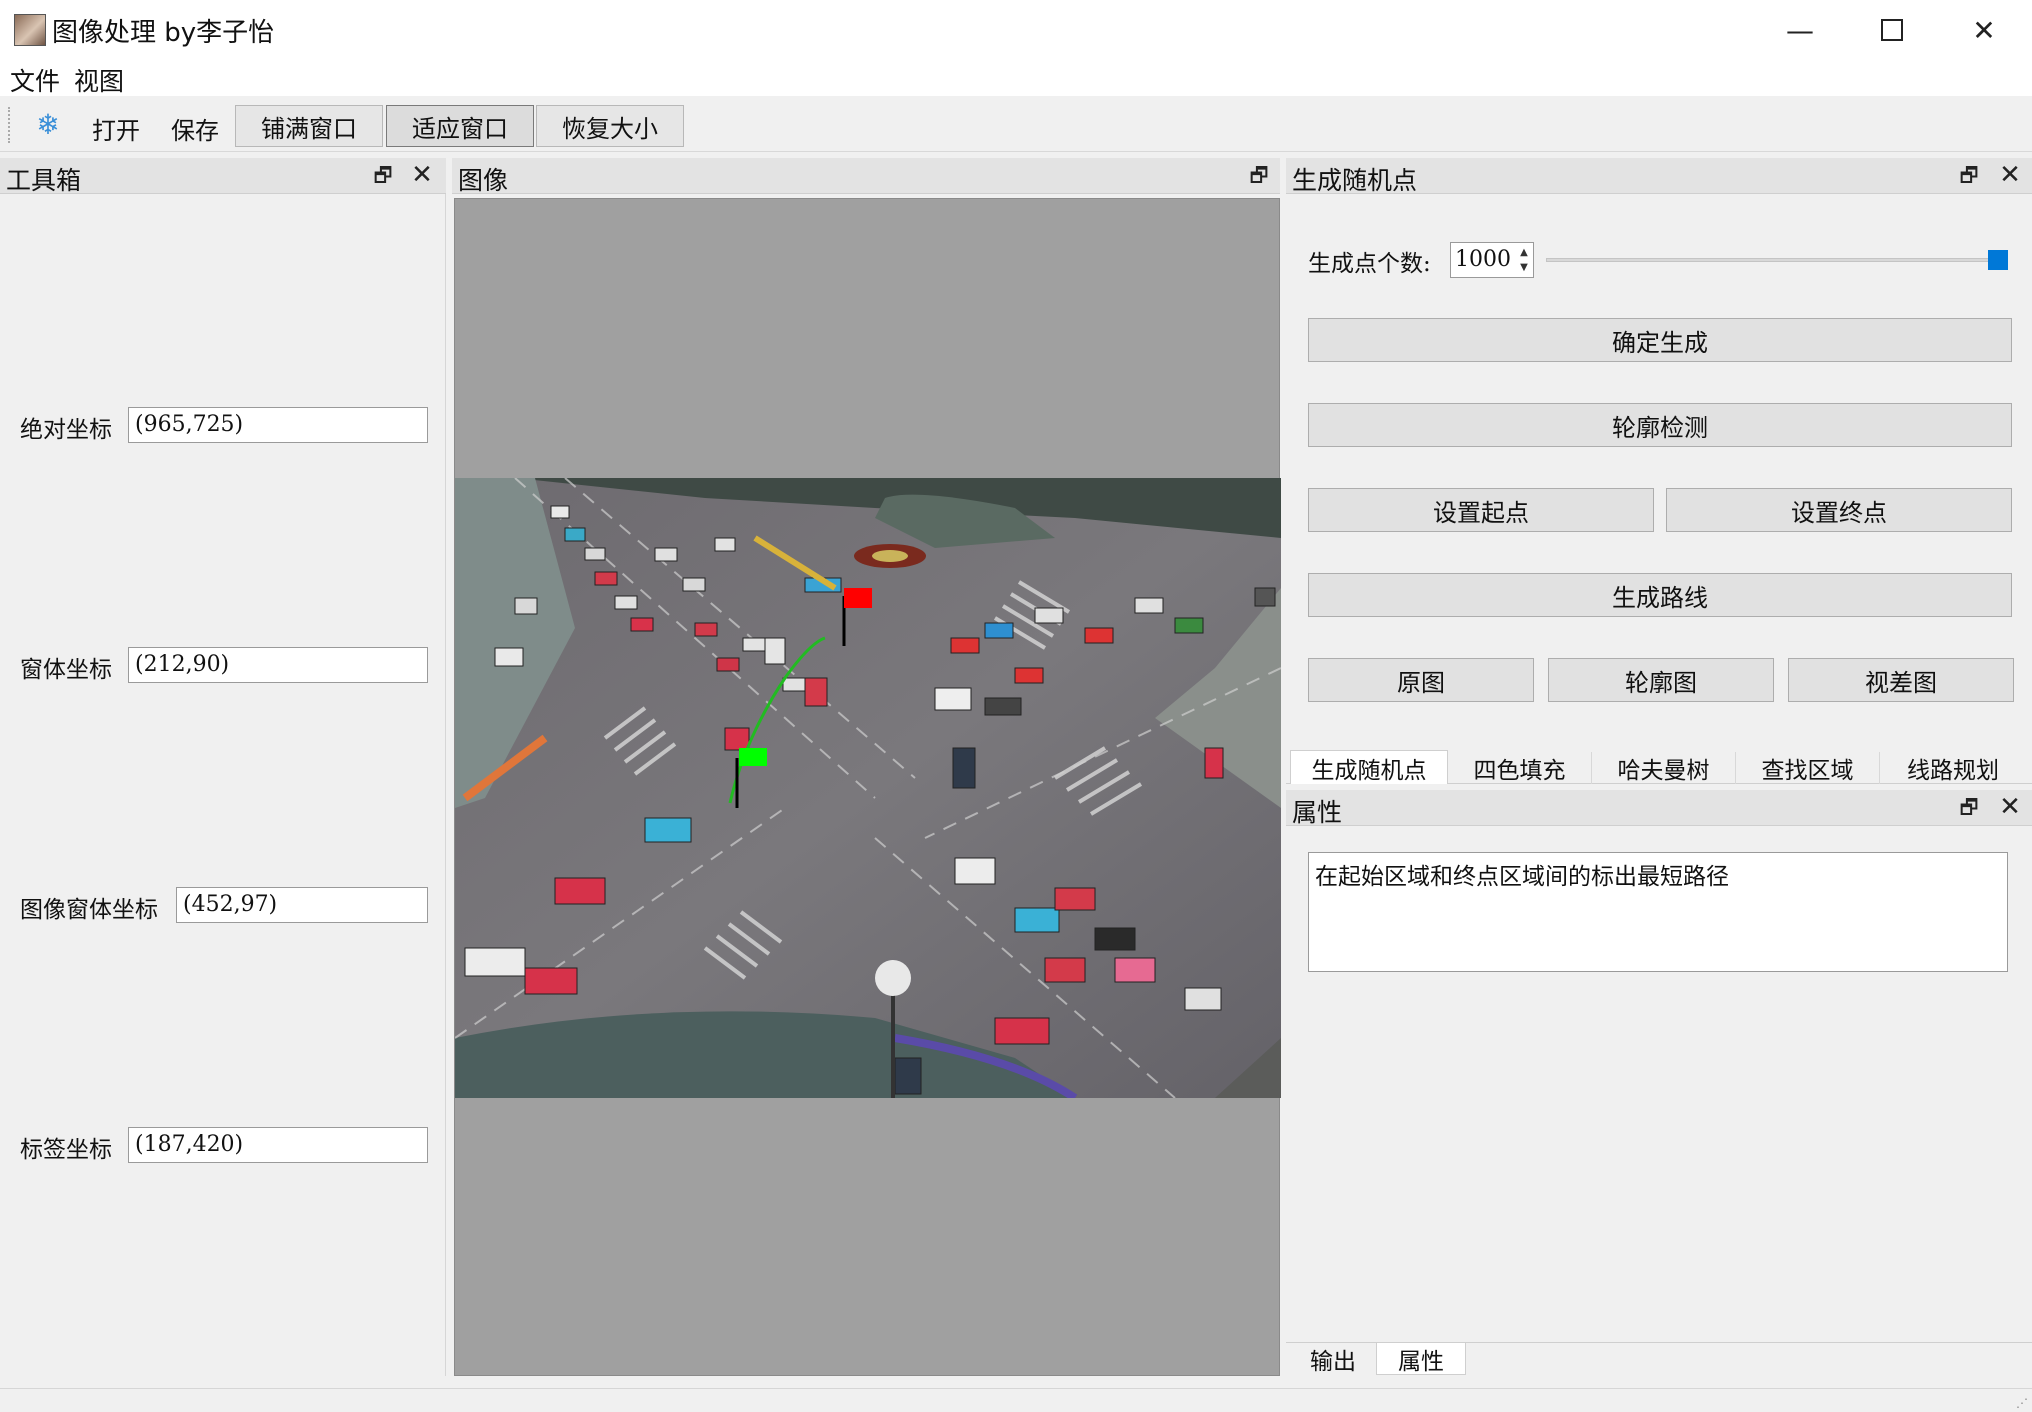  What do you see at coordinates (163, 33) in the screenshot?
I see `window-title: 图像处理 by李子怡` at bounding box center [163, 33].